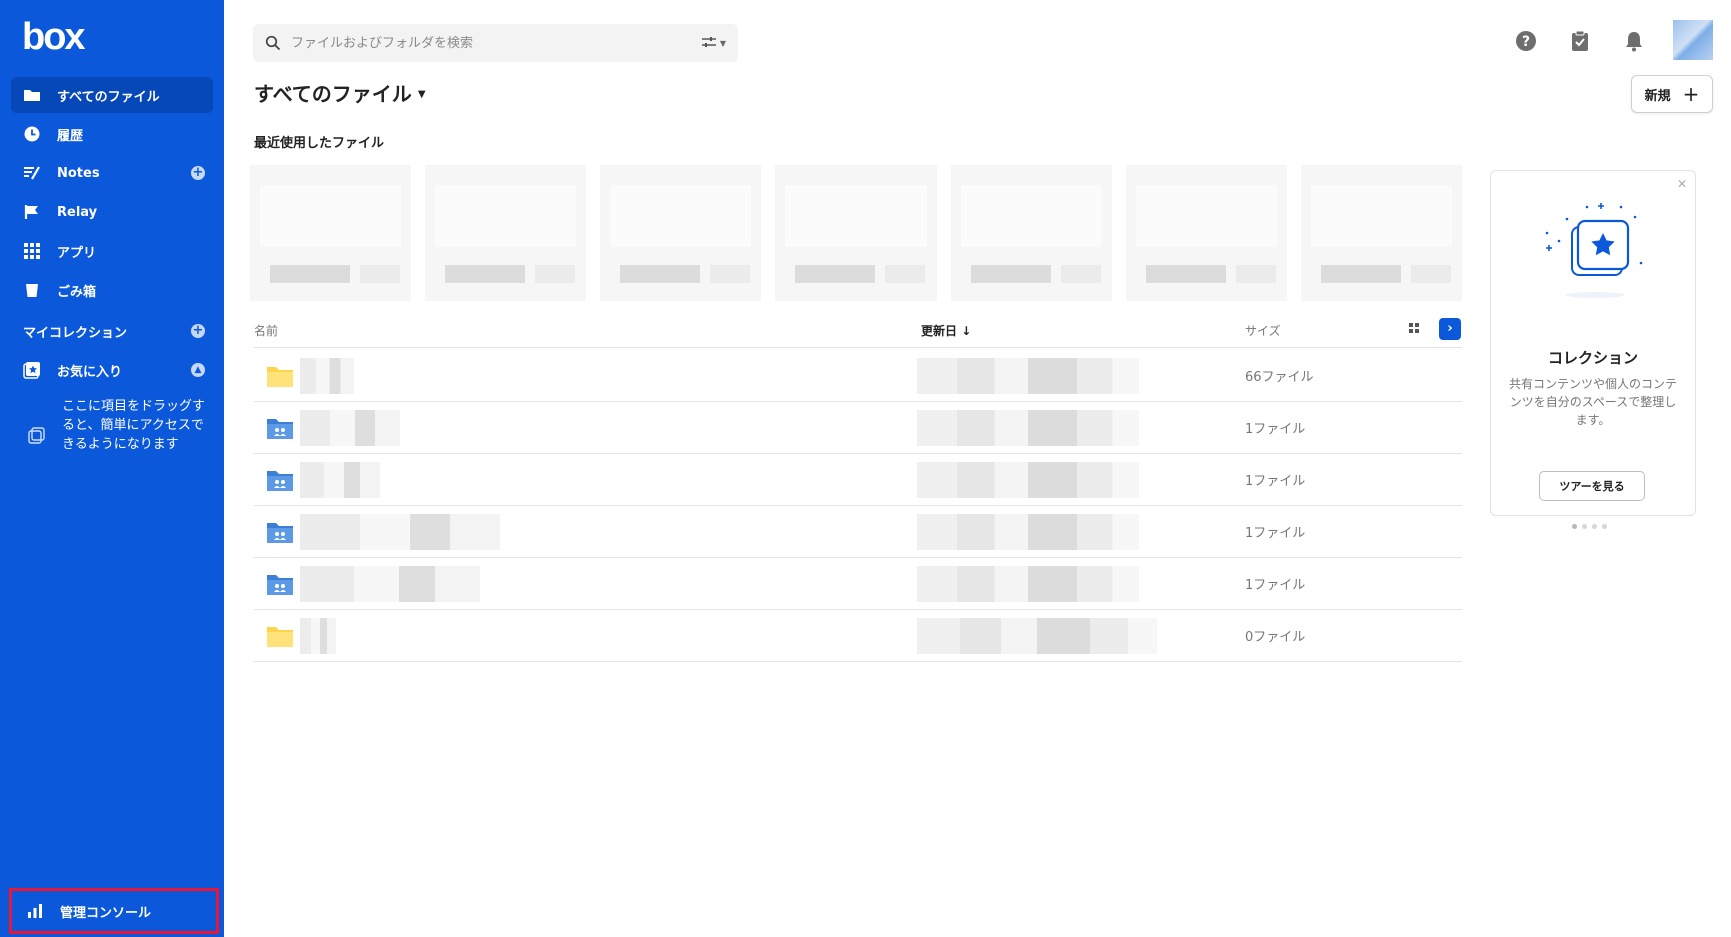  What do you see at coordinates (54, 37) in the screenshot?
I see `box-logo: box` at bounding box center [54, 37].